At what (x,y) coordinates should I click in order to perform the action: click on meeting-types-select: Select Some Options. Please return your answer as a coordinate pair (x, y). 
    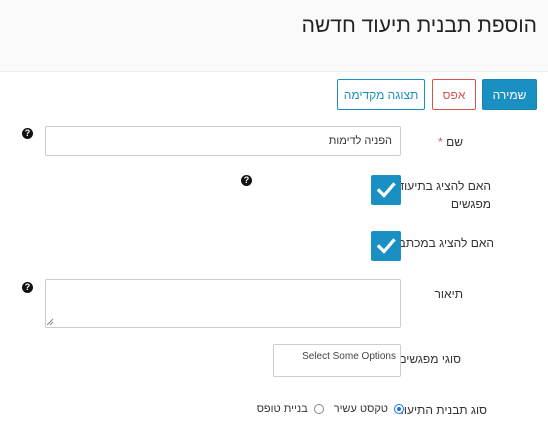
    Looking at the image, I should click on (337, 360).